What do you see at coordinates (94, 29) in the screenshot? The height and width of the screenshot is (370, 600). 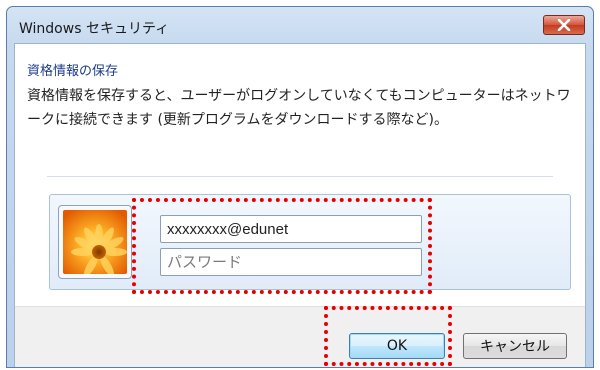 I see `window-title: Windows セキュリティ` at bounding box center [94, 29].